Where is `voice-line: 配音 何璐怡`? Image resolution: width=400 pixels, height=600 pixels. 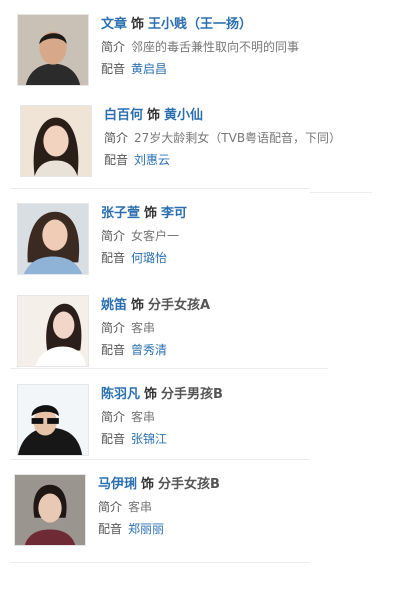
voice-line: 配音 何璐怡 is located at coordinates (144, 258).